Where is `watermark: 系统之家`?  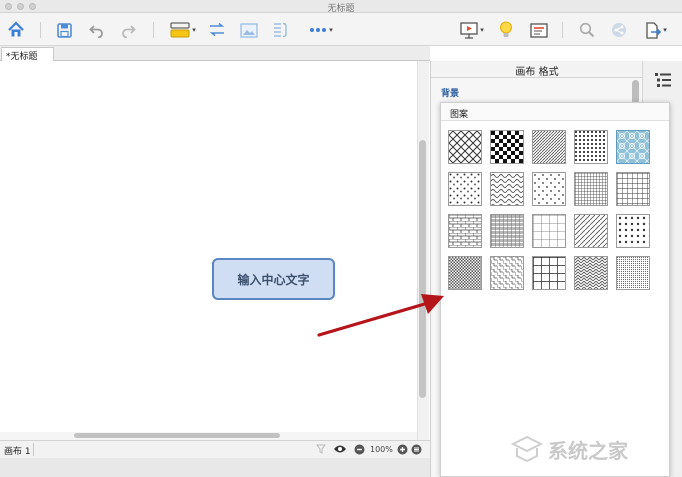 watermark: 系统之家 is located at coordinates (595, 449).